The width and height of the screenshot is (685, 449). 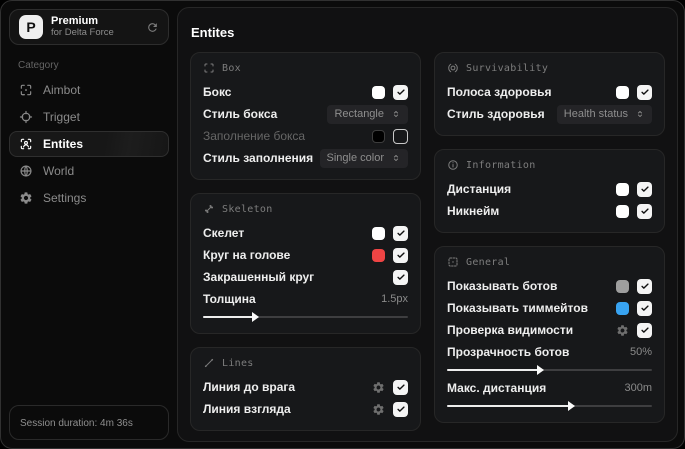 I want to click on row-label: Толщина, so click(x=229, y=299).